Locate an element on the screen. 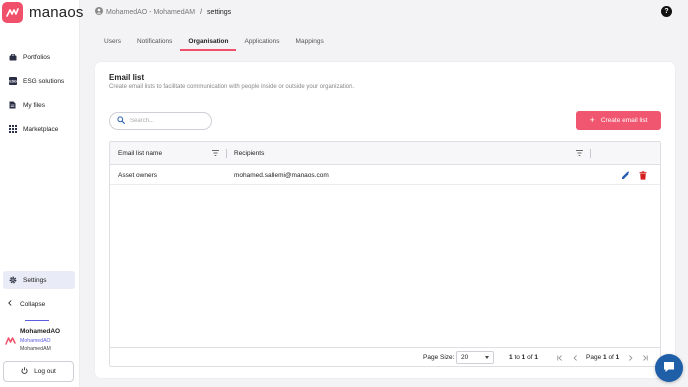 The height and width of the screenshot is (387, 688). create-email-list-button: + Create email list is located at coordinates (618, 120).